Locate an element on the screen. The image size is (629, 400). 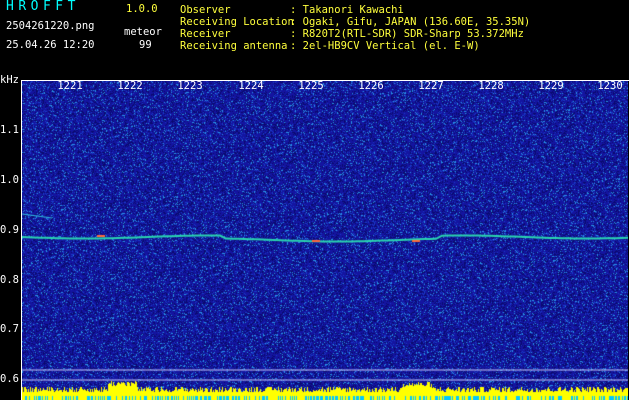
receiver-label: Receiver is located at coordinates (205, 34).